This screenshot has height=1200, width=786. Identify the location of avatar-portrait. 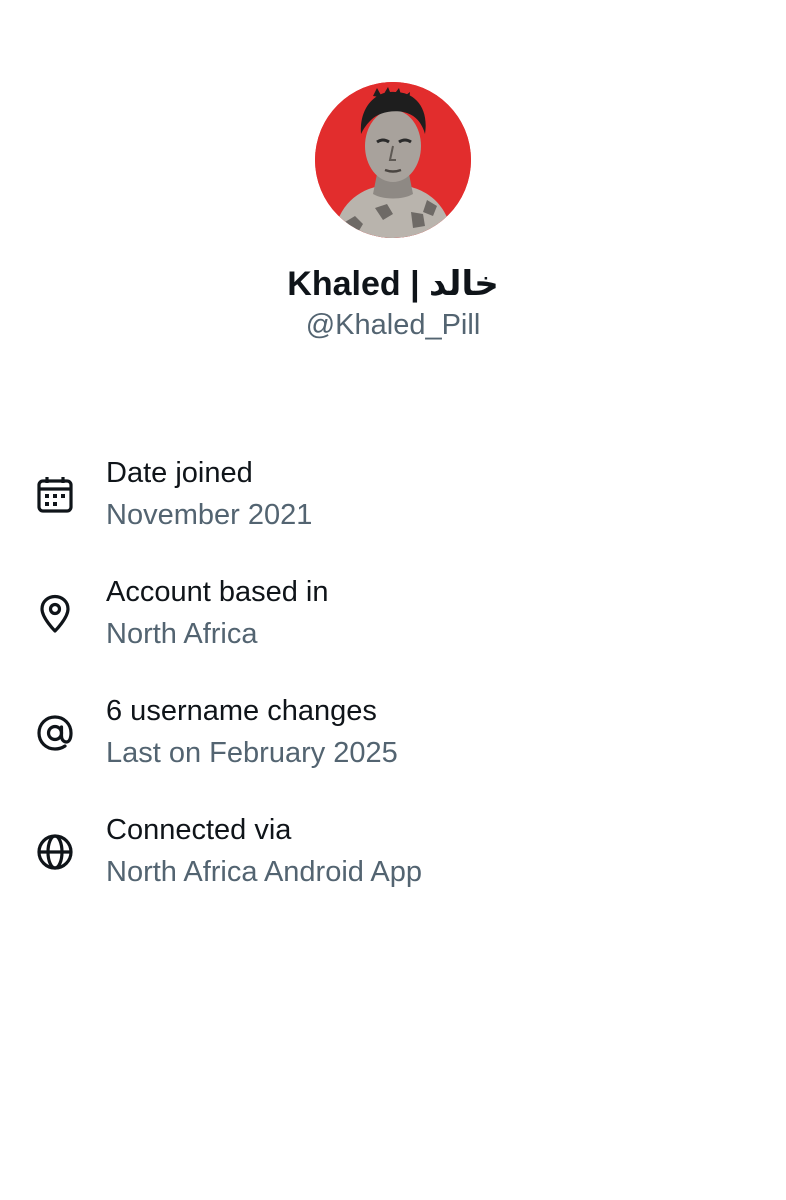
(393, 160).